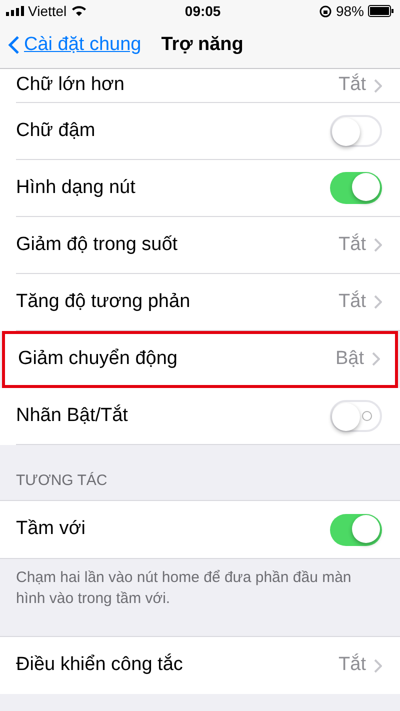 The height and width of the screenshot is (711, 400). Describe the element at coordinates (325, 11) in the screenshot. I see `rotation-lock-icon` at that location.